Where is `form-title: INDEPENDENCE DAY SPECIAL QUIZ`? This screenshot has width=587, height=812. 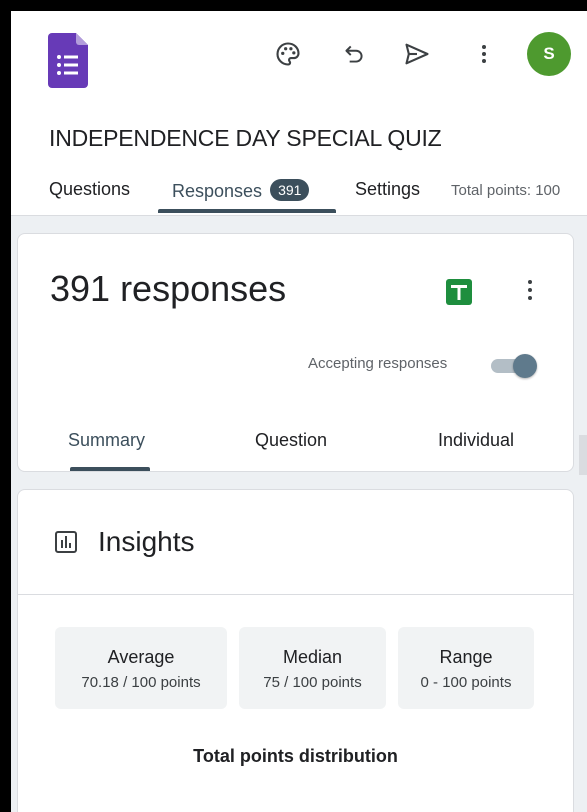
form-title: INDEPENDENCE DAY SPECIAL QUIZ is located at coordinates (245, 138).